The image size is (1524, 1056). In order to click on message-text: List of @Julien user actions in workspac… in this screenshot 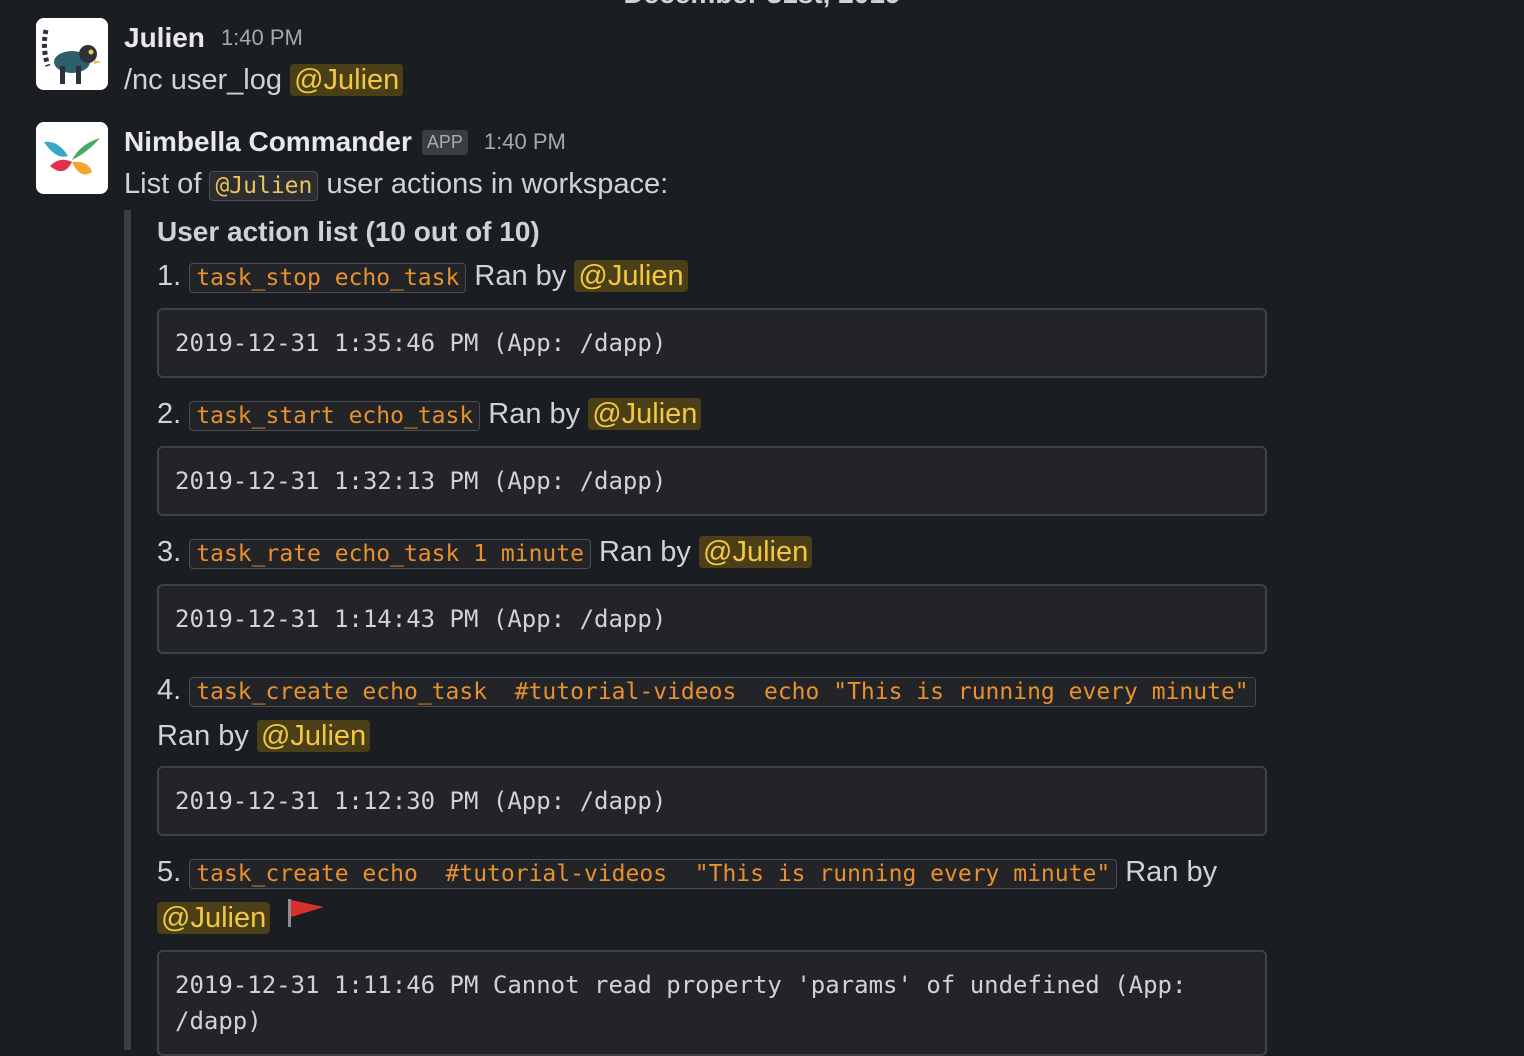, I will do `click(812, 185)`.